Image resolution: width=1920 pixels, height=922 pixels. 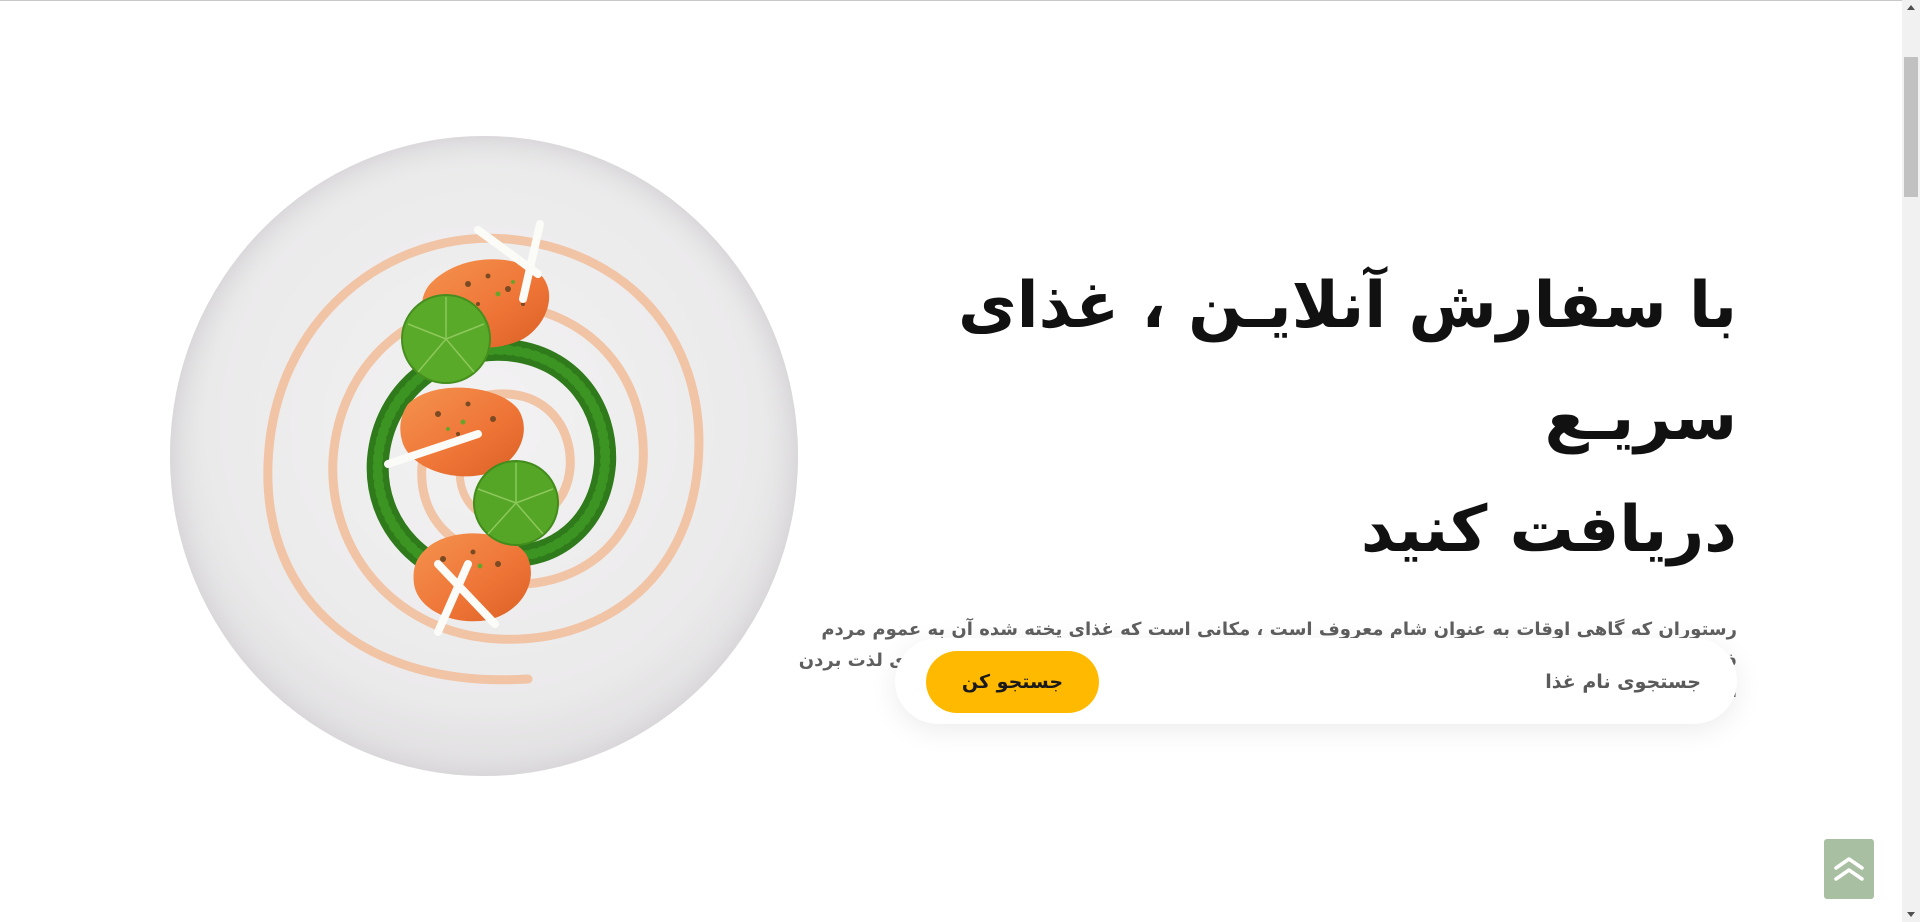 I want to click on food-search-input, so click(x=1461, y=682).